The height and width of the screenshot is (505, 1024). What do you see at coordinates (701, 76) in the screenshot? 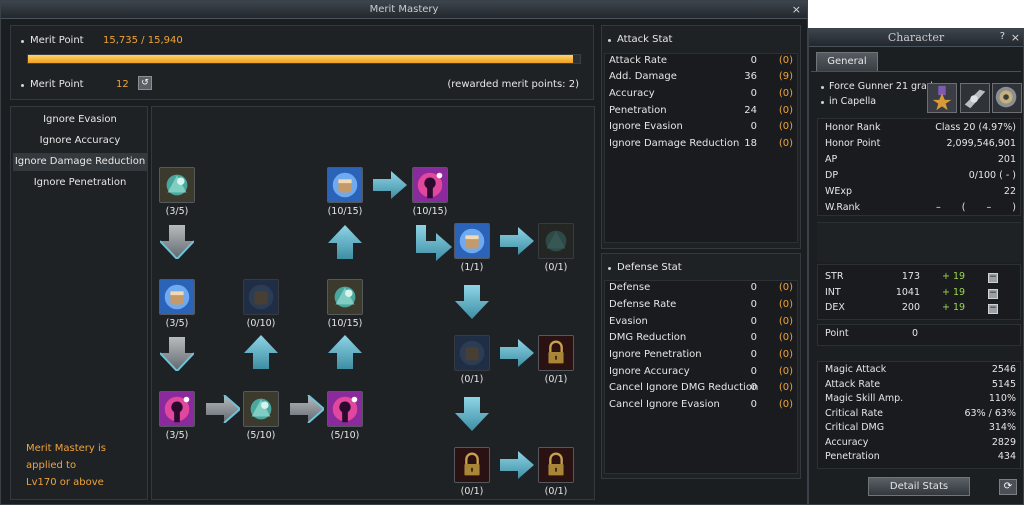
I see `stat-row: Add. Damage 36 (9)` at bounding box center [701, 76].